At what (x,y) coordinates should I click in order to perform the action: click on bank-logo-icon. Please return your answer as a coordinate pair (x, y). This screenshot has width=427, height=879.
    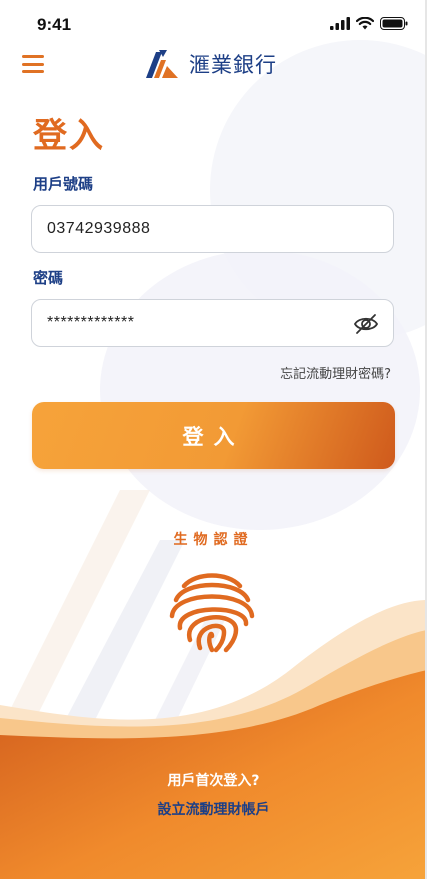
    Looking at the image, I should click on (162, 64).